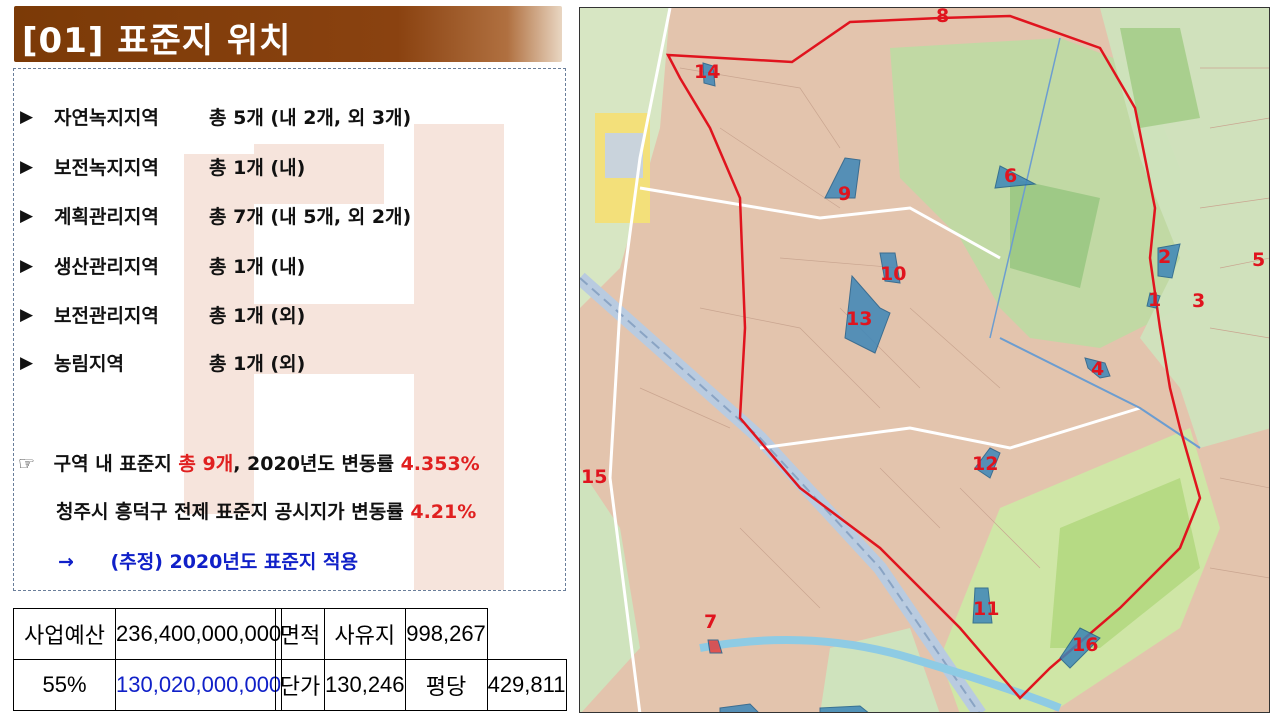  Describe the element at coordinates (365, 634) in the screenshot. I see `table-cell: 사유지` at that location.